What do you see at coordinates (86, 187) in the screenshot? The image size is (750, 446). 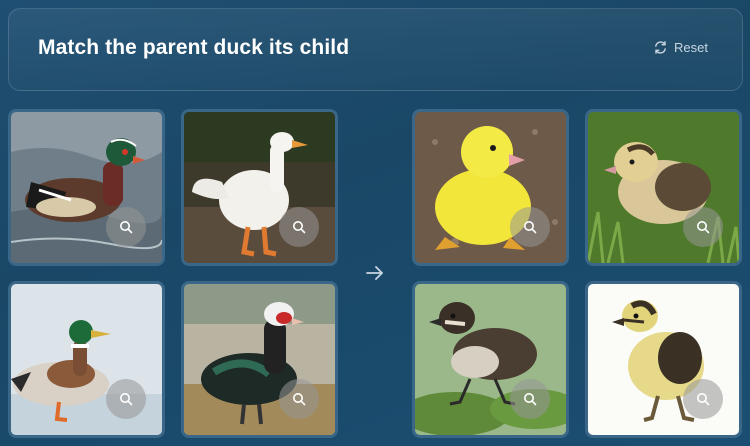 I see `parent-tile-wood-duck` at bounding box center [86, 187].